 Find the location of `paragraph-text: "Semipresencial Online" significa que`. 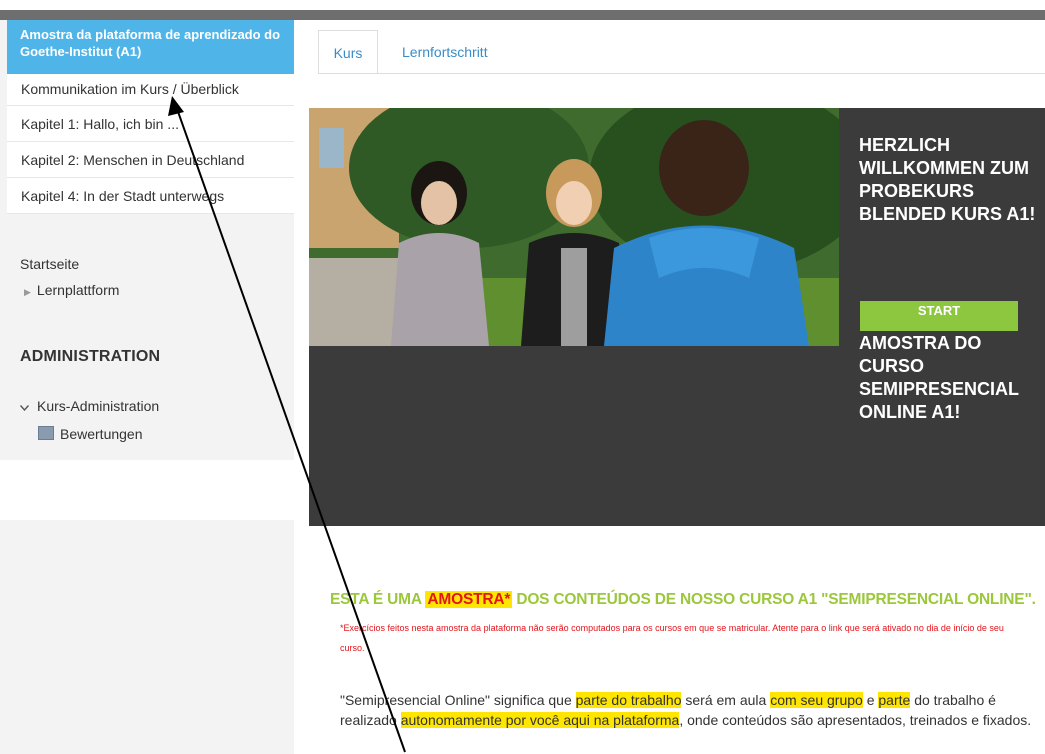

paragraph-text: "Semipresencial Online" significa que is located at coordinates (458, 700).